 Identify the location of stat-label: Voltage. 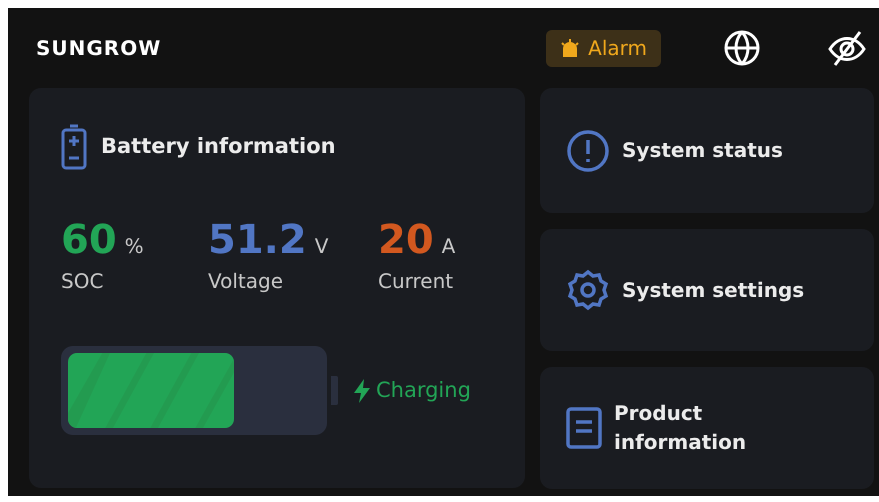
(246, 281).